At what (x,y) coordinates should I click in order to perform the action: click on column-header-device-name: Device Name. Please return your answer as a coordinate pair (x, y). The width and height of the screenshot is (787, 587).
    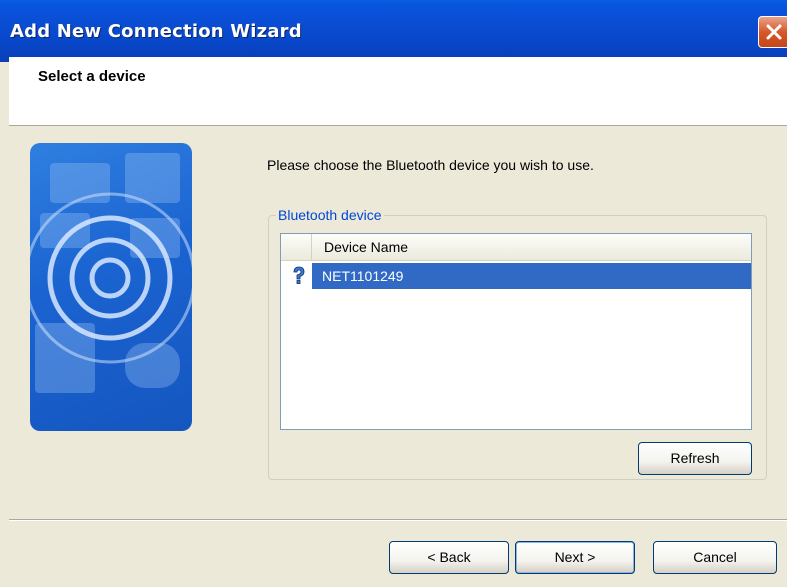
    Looking at the image, I should click on (531, 247).